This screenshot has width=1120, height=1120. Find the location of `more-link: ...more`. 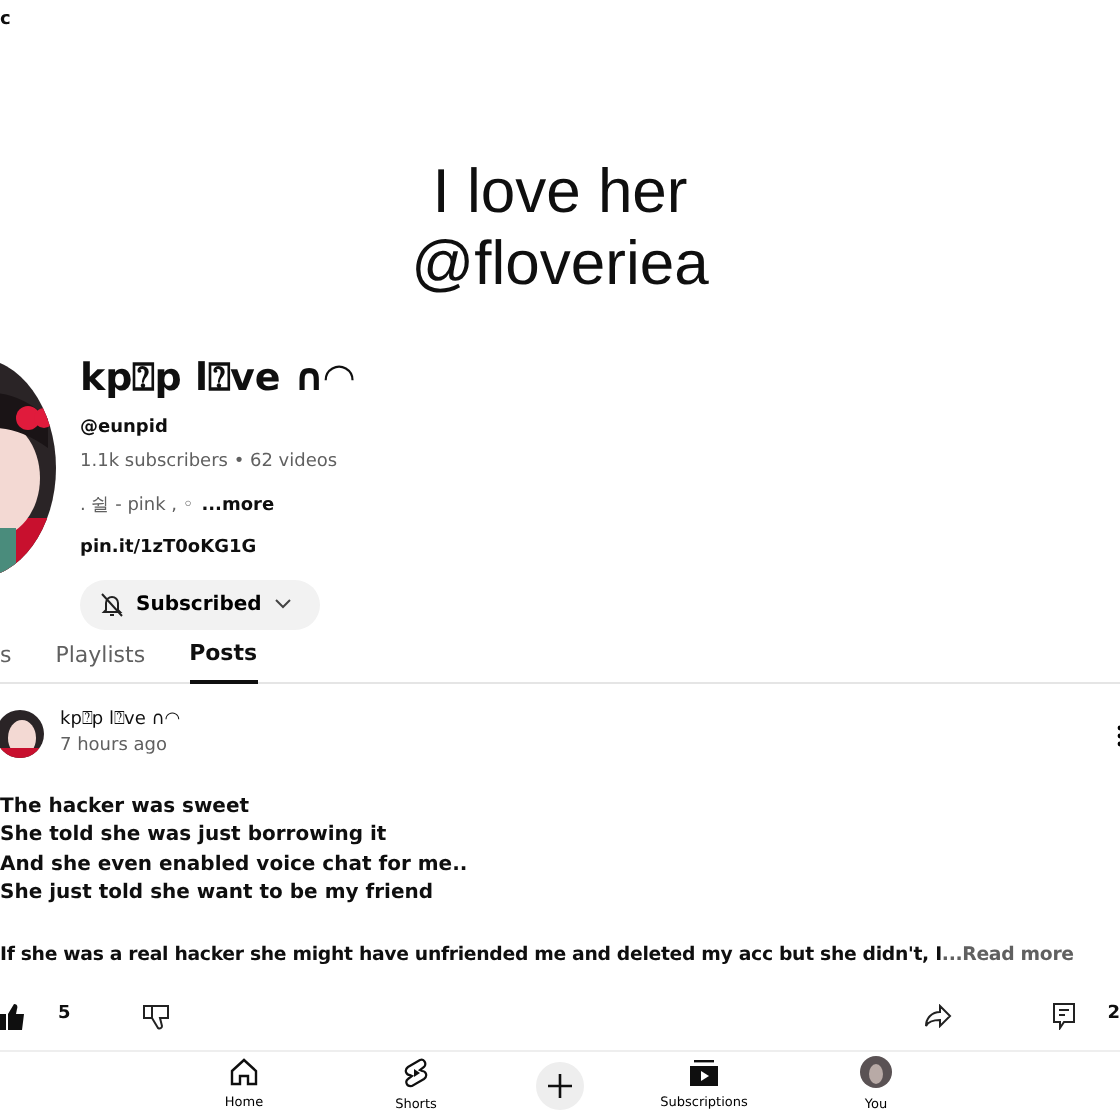

more-link: ...more is located at coordinates (238, 507).